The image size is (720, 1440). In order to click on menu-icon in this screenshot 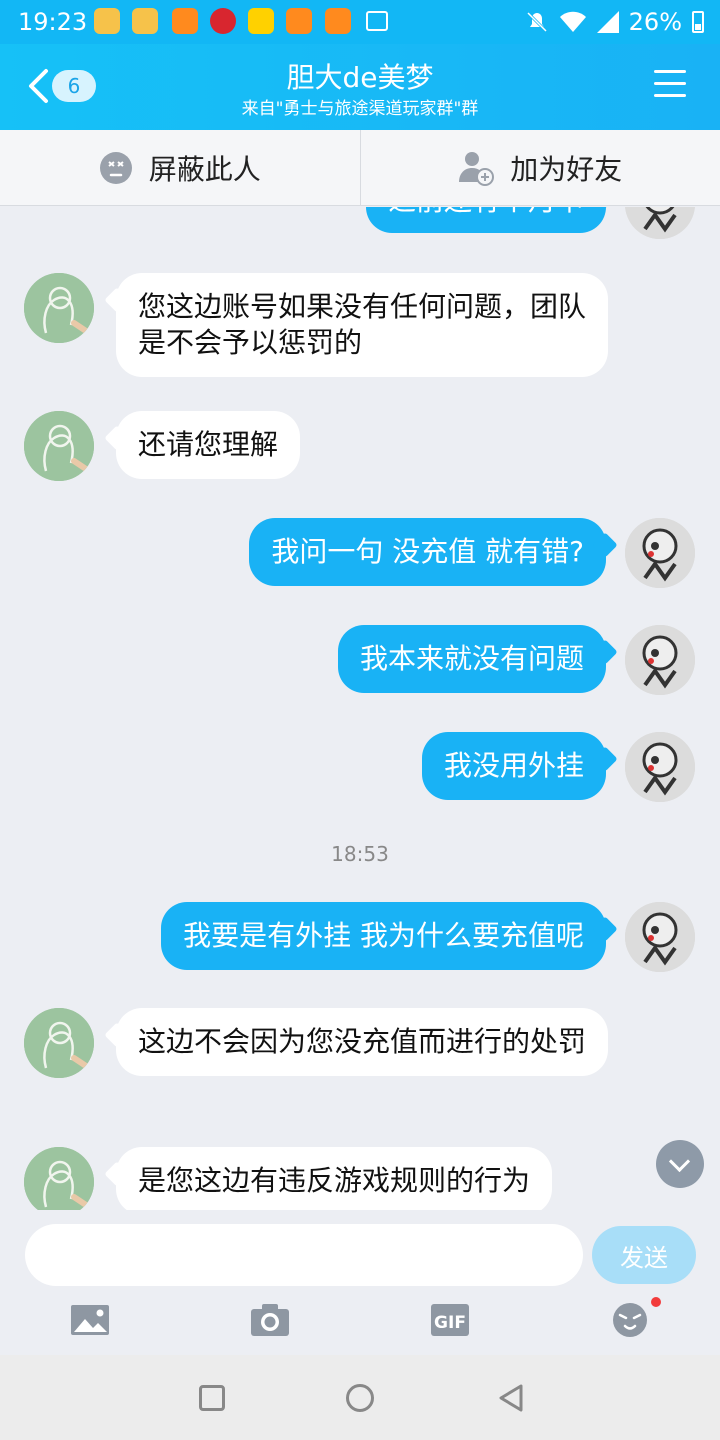, I will do `click(670, 85)`.